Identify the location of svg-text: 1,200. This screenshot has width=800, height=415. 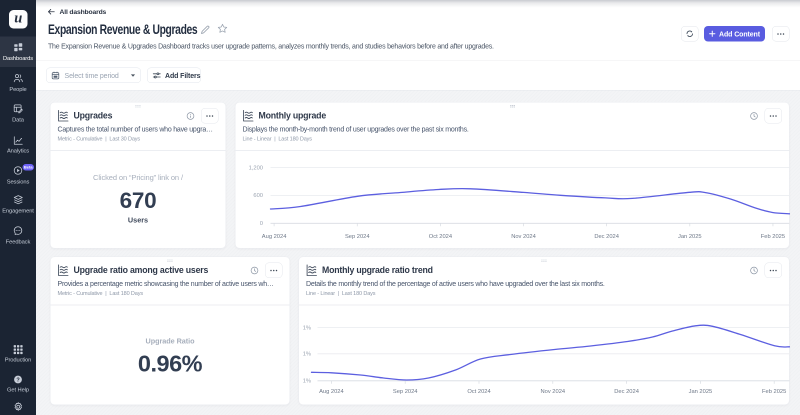
(256, 168).